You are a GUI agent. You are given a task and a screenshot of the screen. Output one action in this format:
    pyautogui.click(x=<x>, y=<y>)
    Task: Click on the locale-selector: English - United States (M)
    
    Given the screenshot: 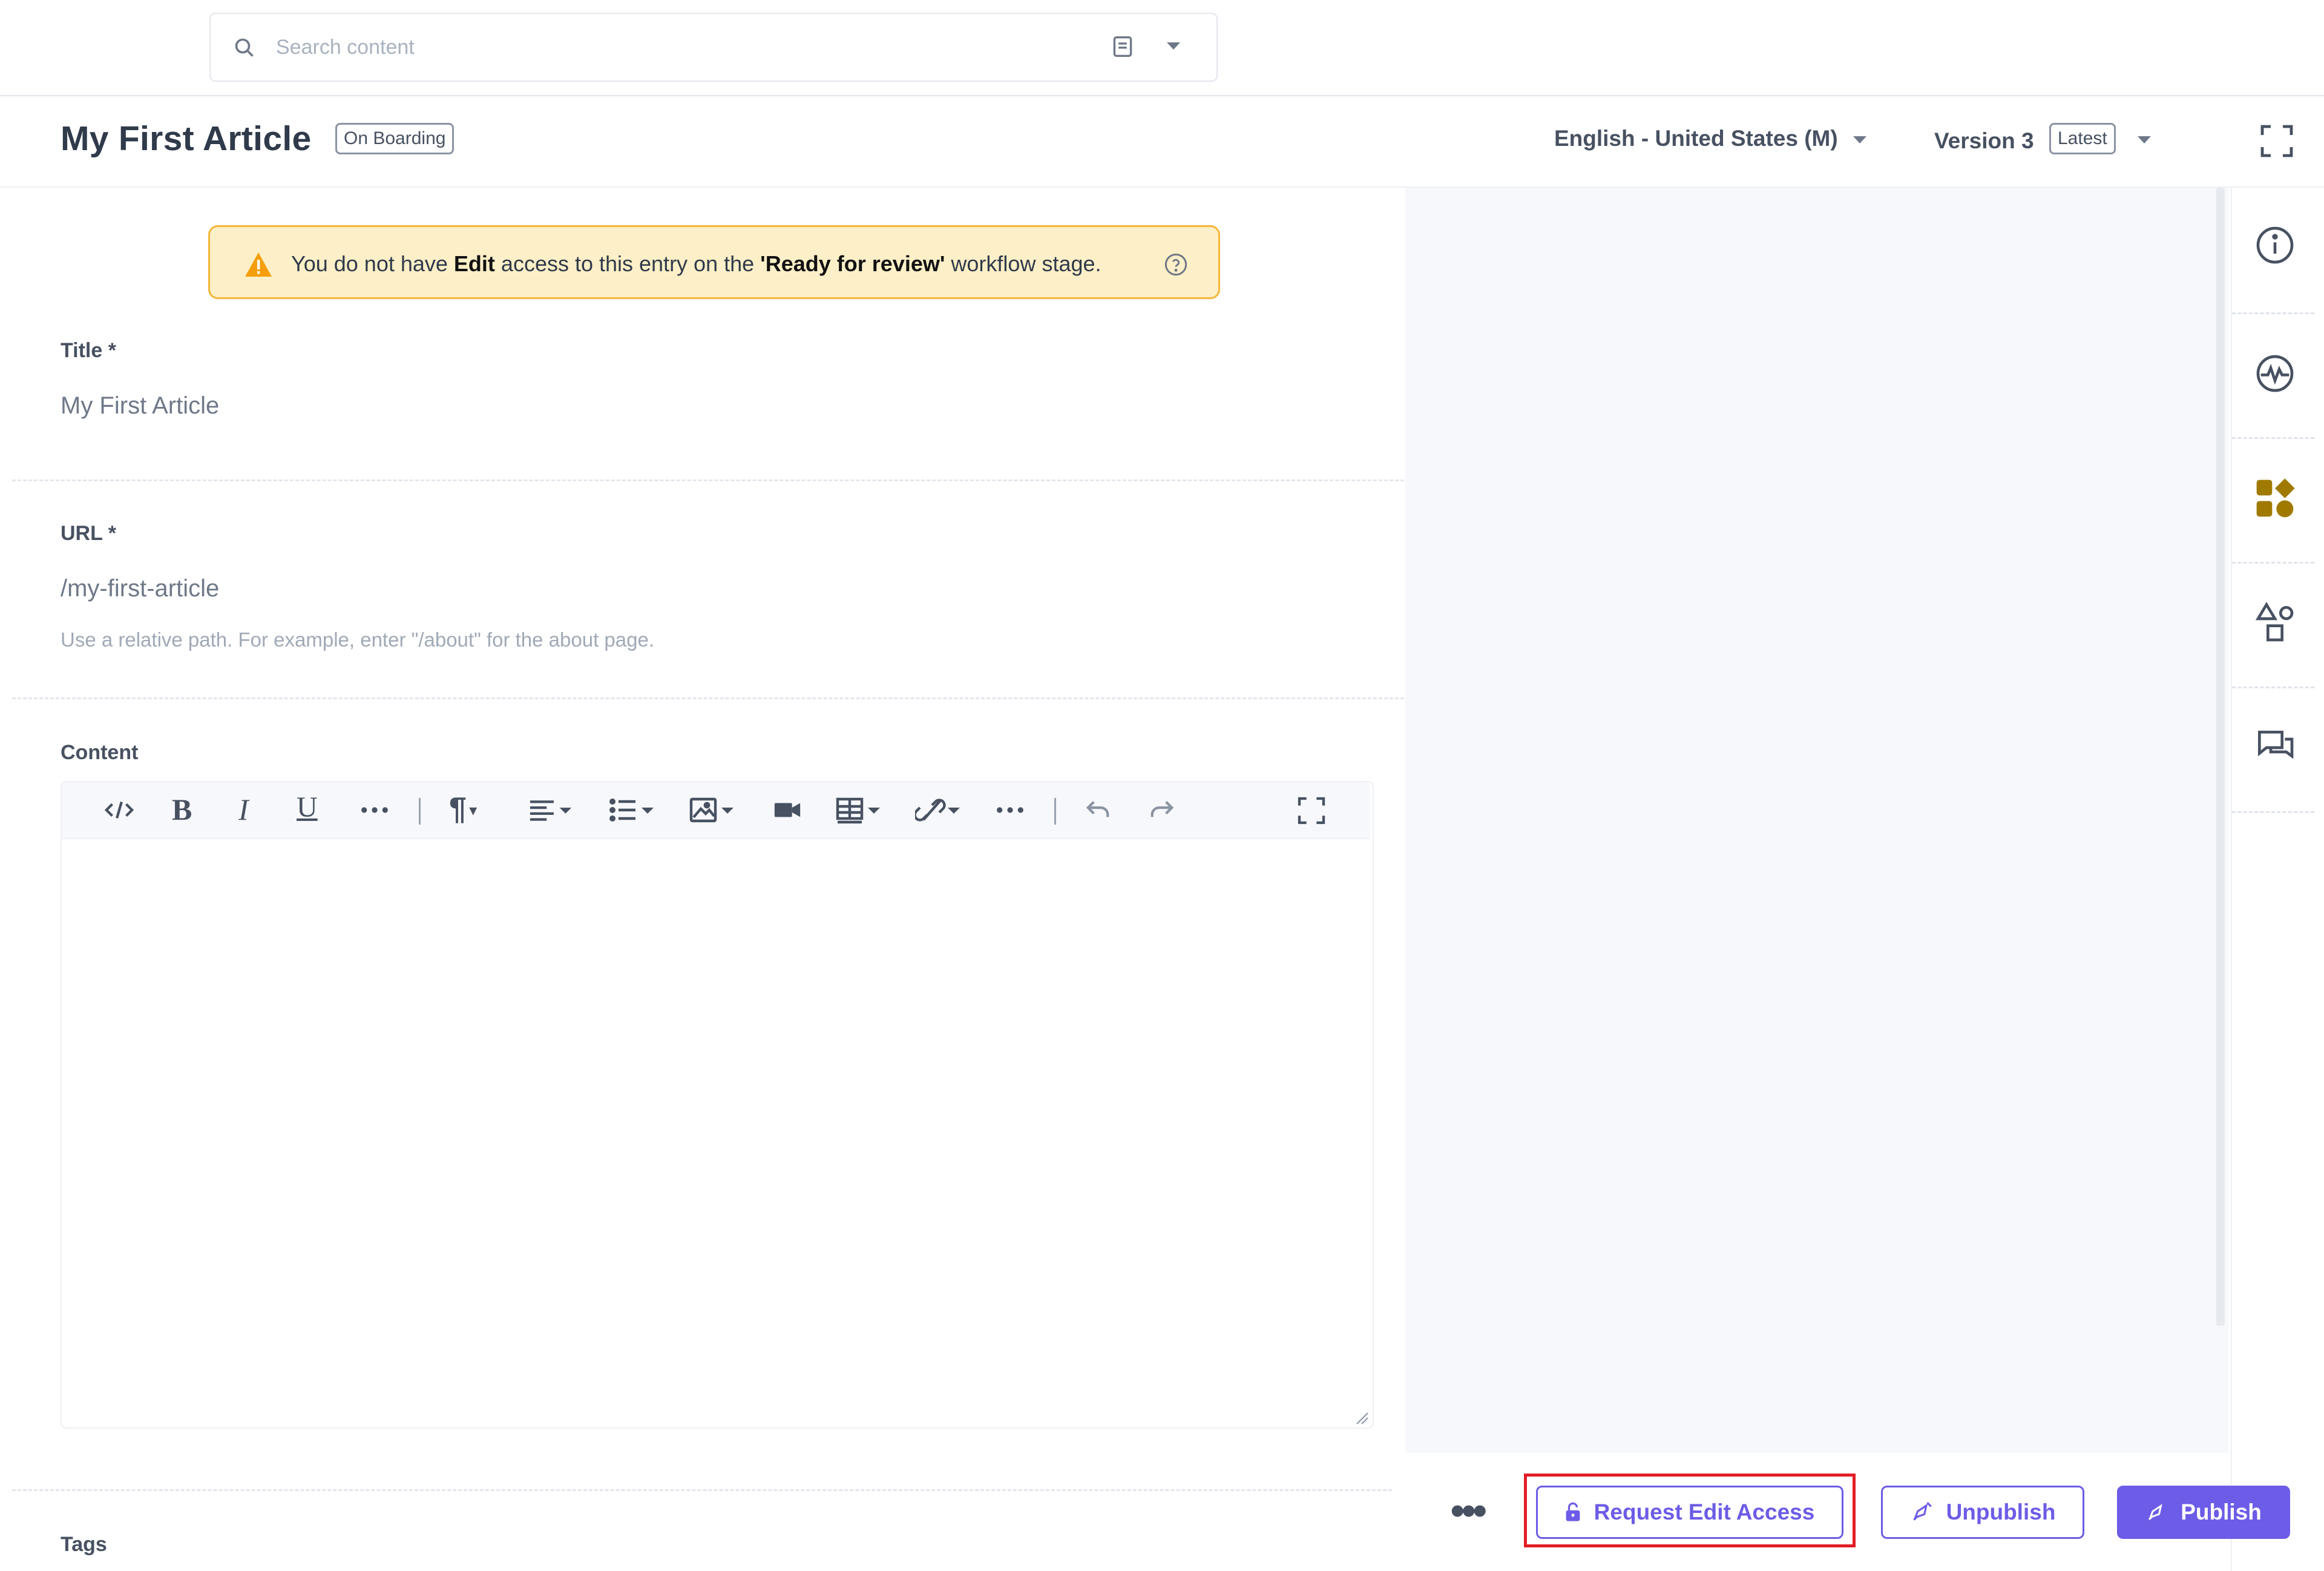 What is the action you would take?
    pyautogui.click(x=1696, y=139)
    